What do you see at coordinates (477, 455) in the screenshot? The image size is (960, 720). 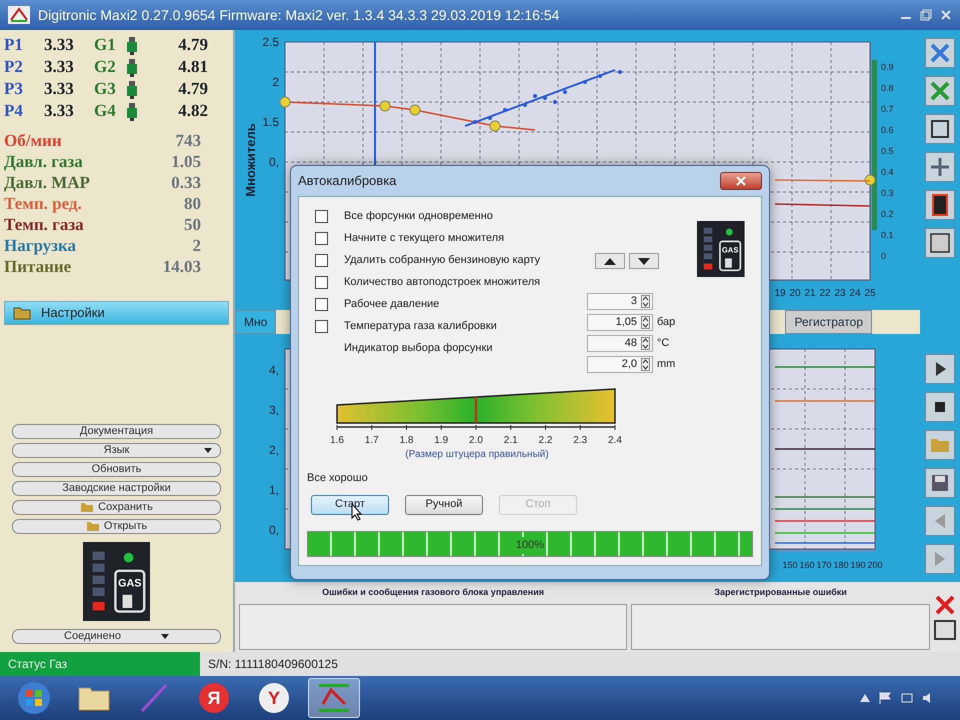 I see `gauge-caption: (Размер штуцера правильный)` at bounding box center [477, 455].